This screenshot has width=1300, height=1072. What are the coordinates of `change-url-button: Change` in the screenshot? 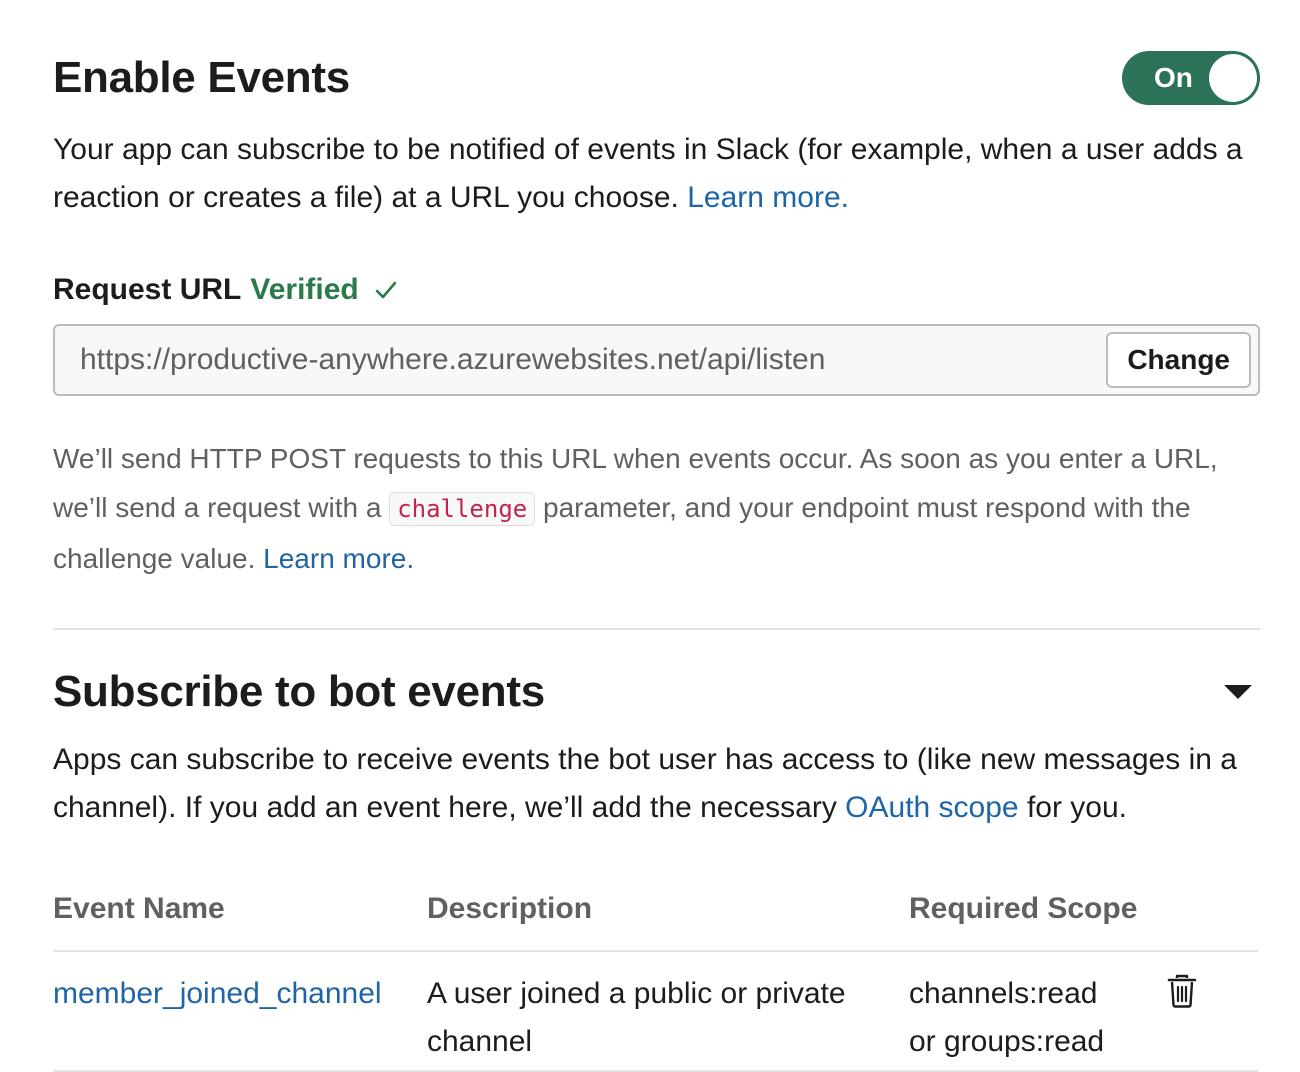 It's located at (1178, 360).